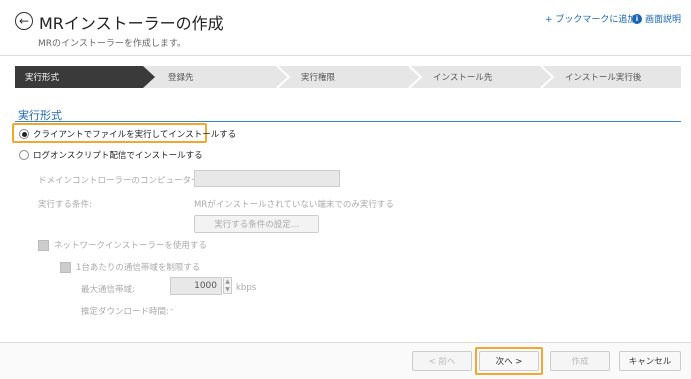 This screenshot has width=691, height=379. I want to click on estimated-time-label: 推定ダウンロード時間:, so click(125, 312).